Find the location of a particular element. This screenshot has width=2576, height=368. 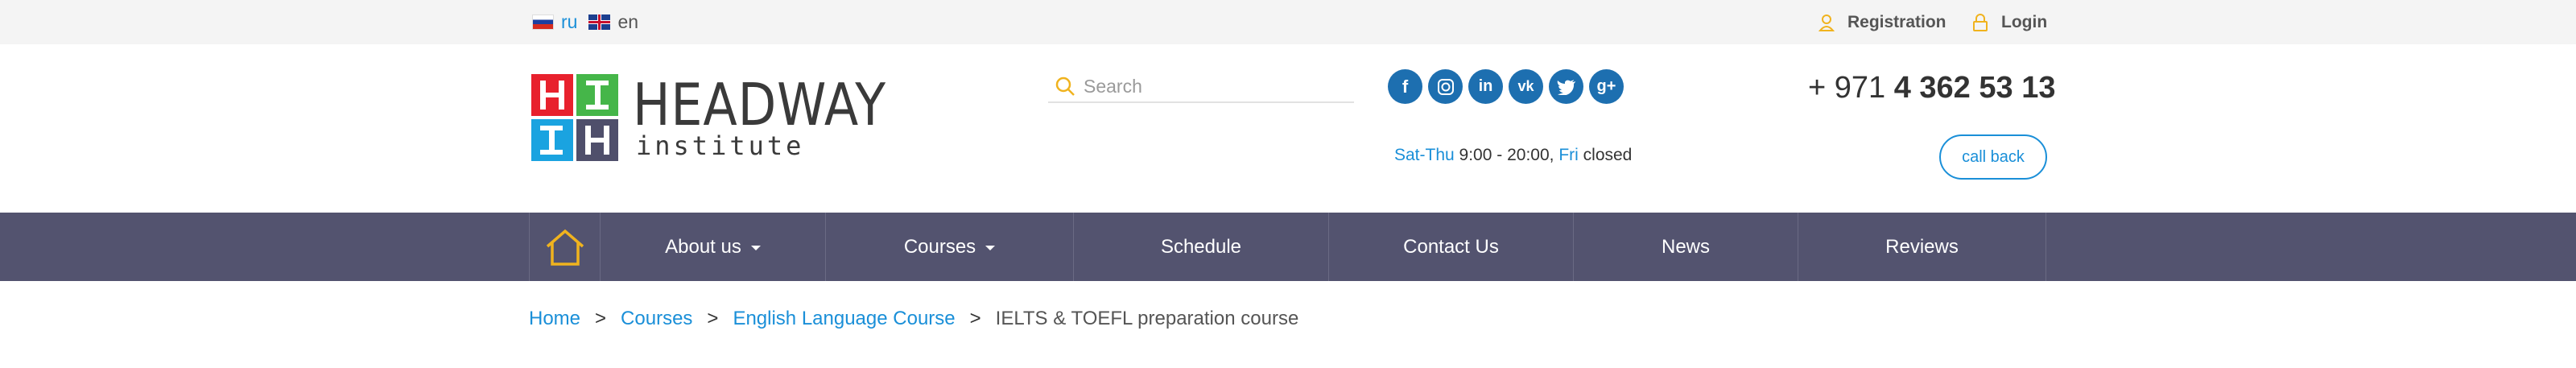

breadcrumb-home: Home is located at coordinates (554, 319).